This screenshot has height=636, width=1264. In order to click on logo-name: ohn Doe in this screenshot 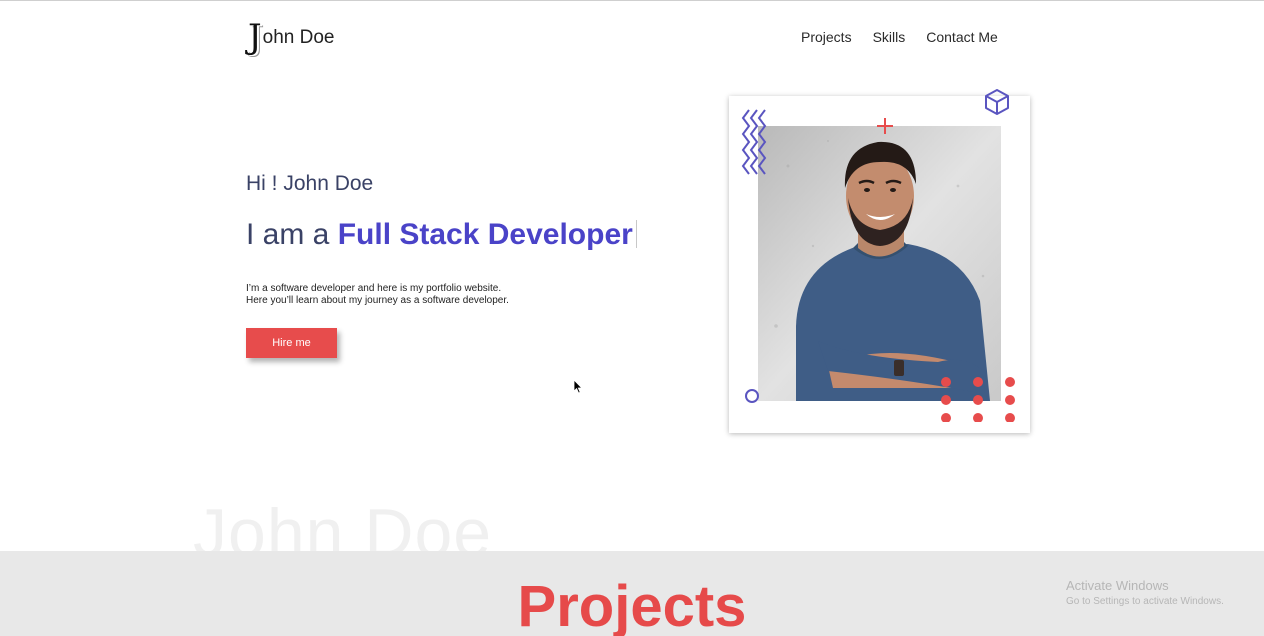, I will do `click(298, 37)`.